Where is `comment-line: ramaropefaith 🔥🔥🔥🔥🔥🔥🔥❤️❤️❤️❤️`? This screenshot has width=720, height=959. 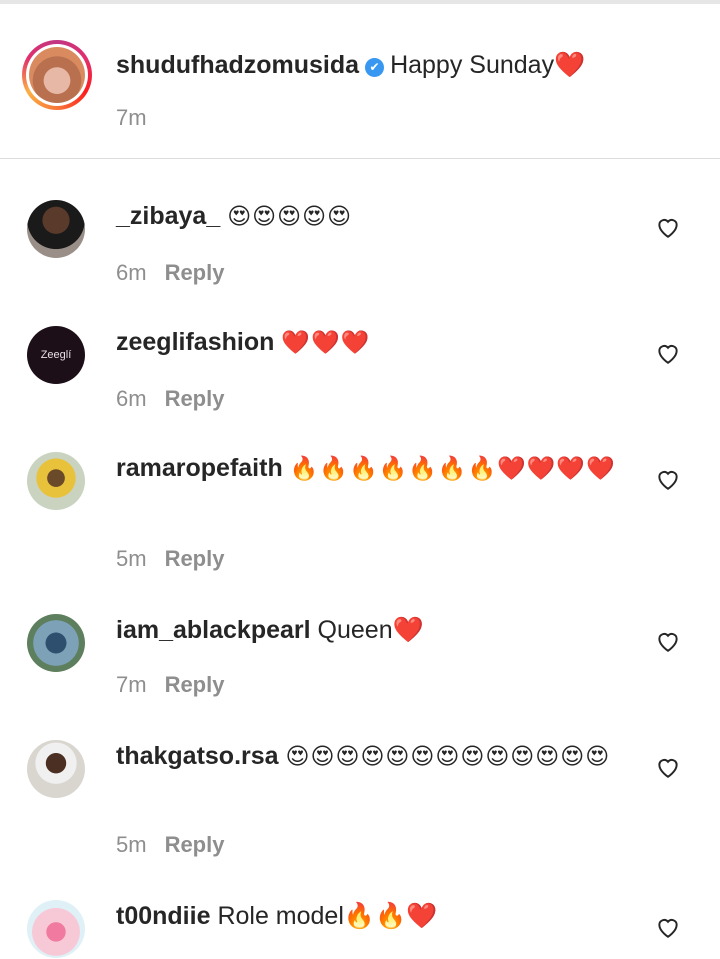
comment-line: ramaropefaith 🔥🔥🔥🔥🔥🔥🔥❤️❤️❤️❤️ is located at coordinates (366, 468).